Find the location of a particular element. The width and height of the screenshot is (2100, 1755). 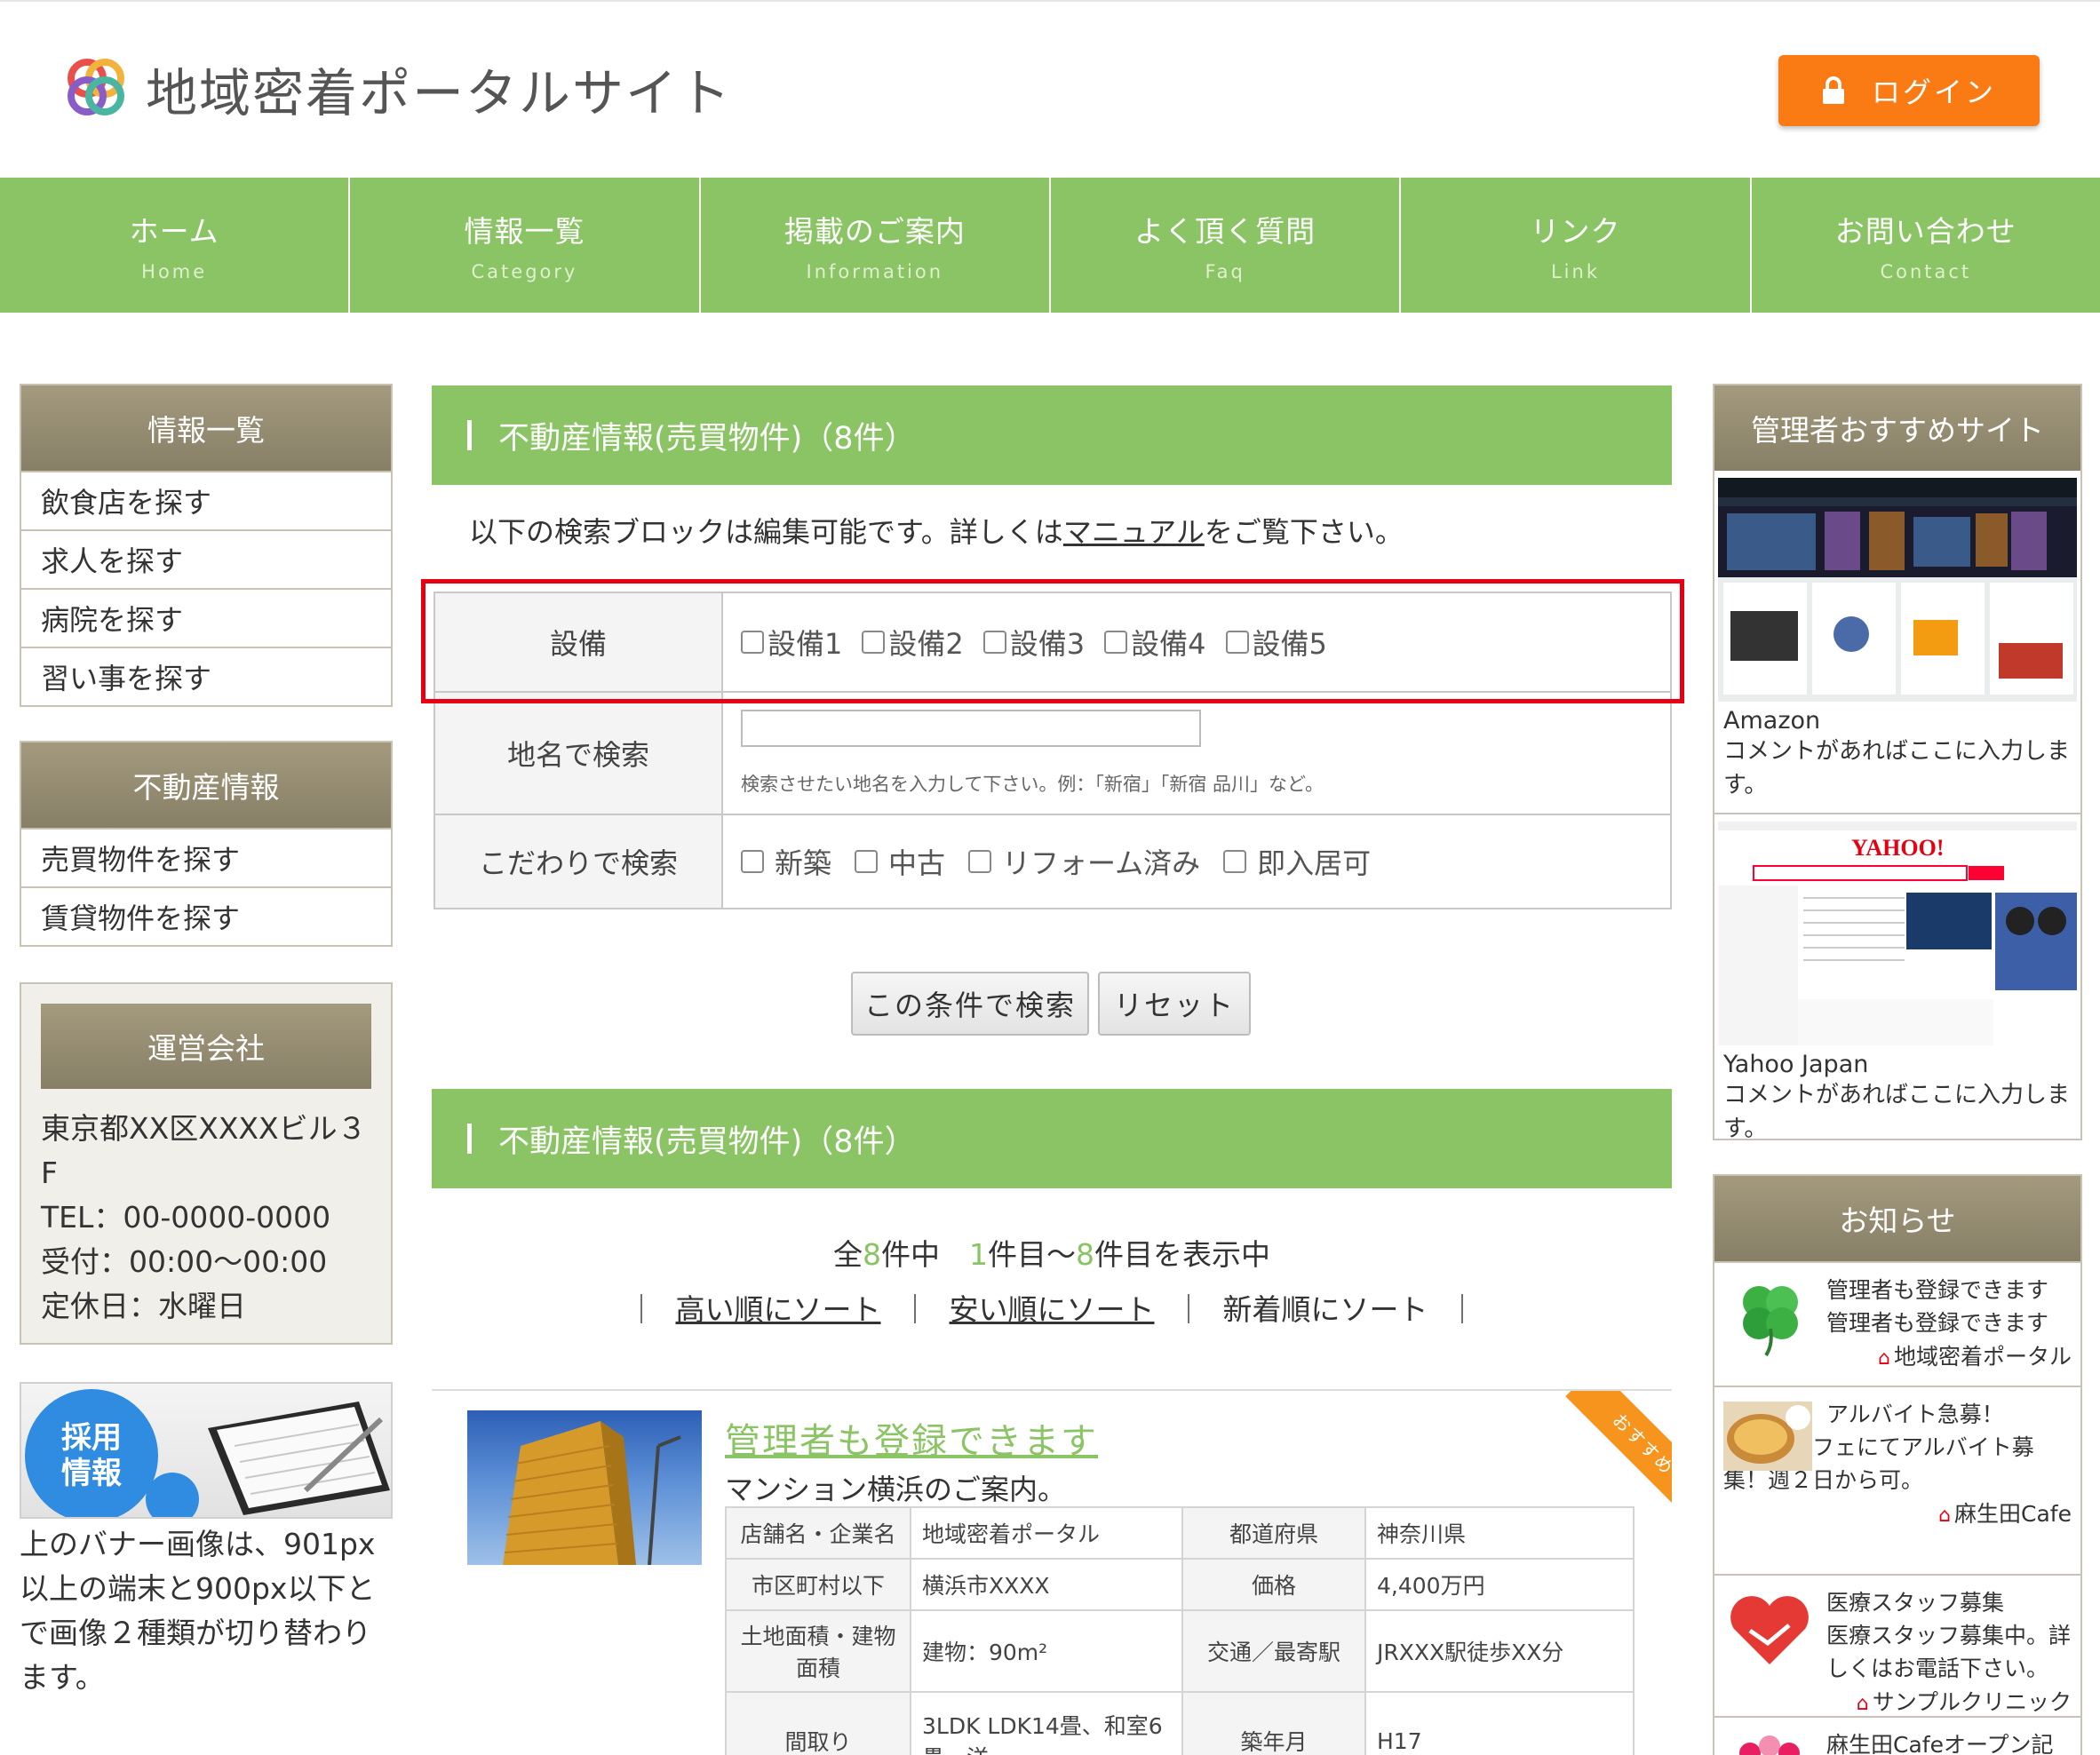

table-cell: 地域密着ポータル is located at coordinates (1046, 1533).